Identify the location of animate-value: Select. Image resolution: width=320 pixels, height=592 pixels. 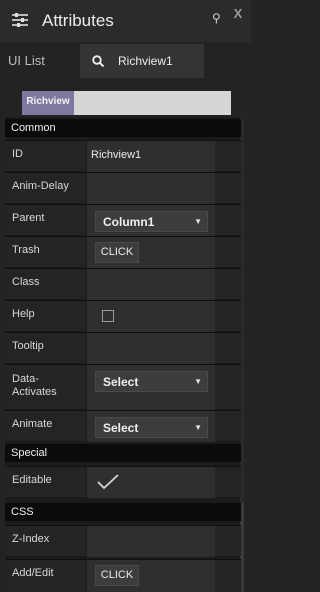
(121, 428).